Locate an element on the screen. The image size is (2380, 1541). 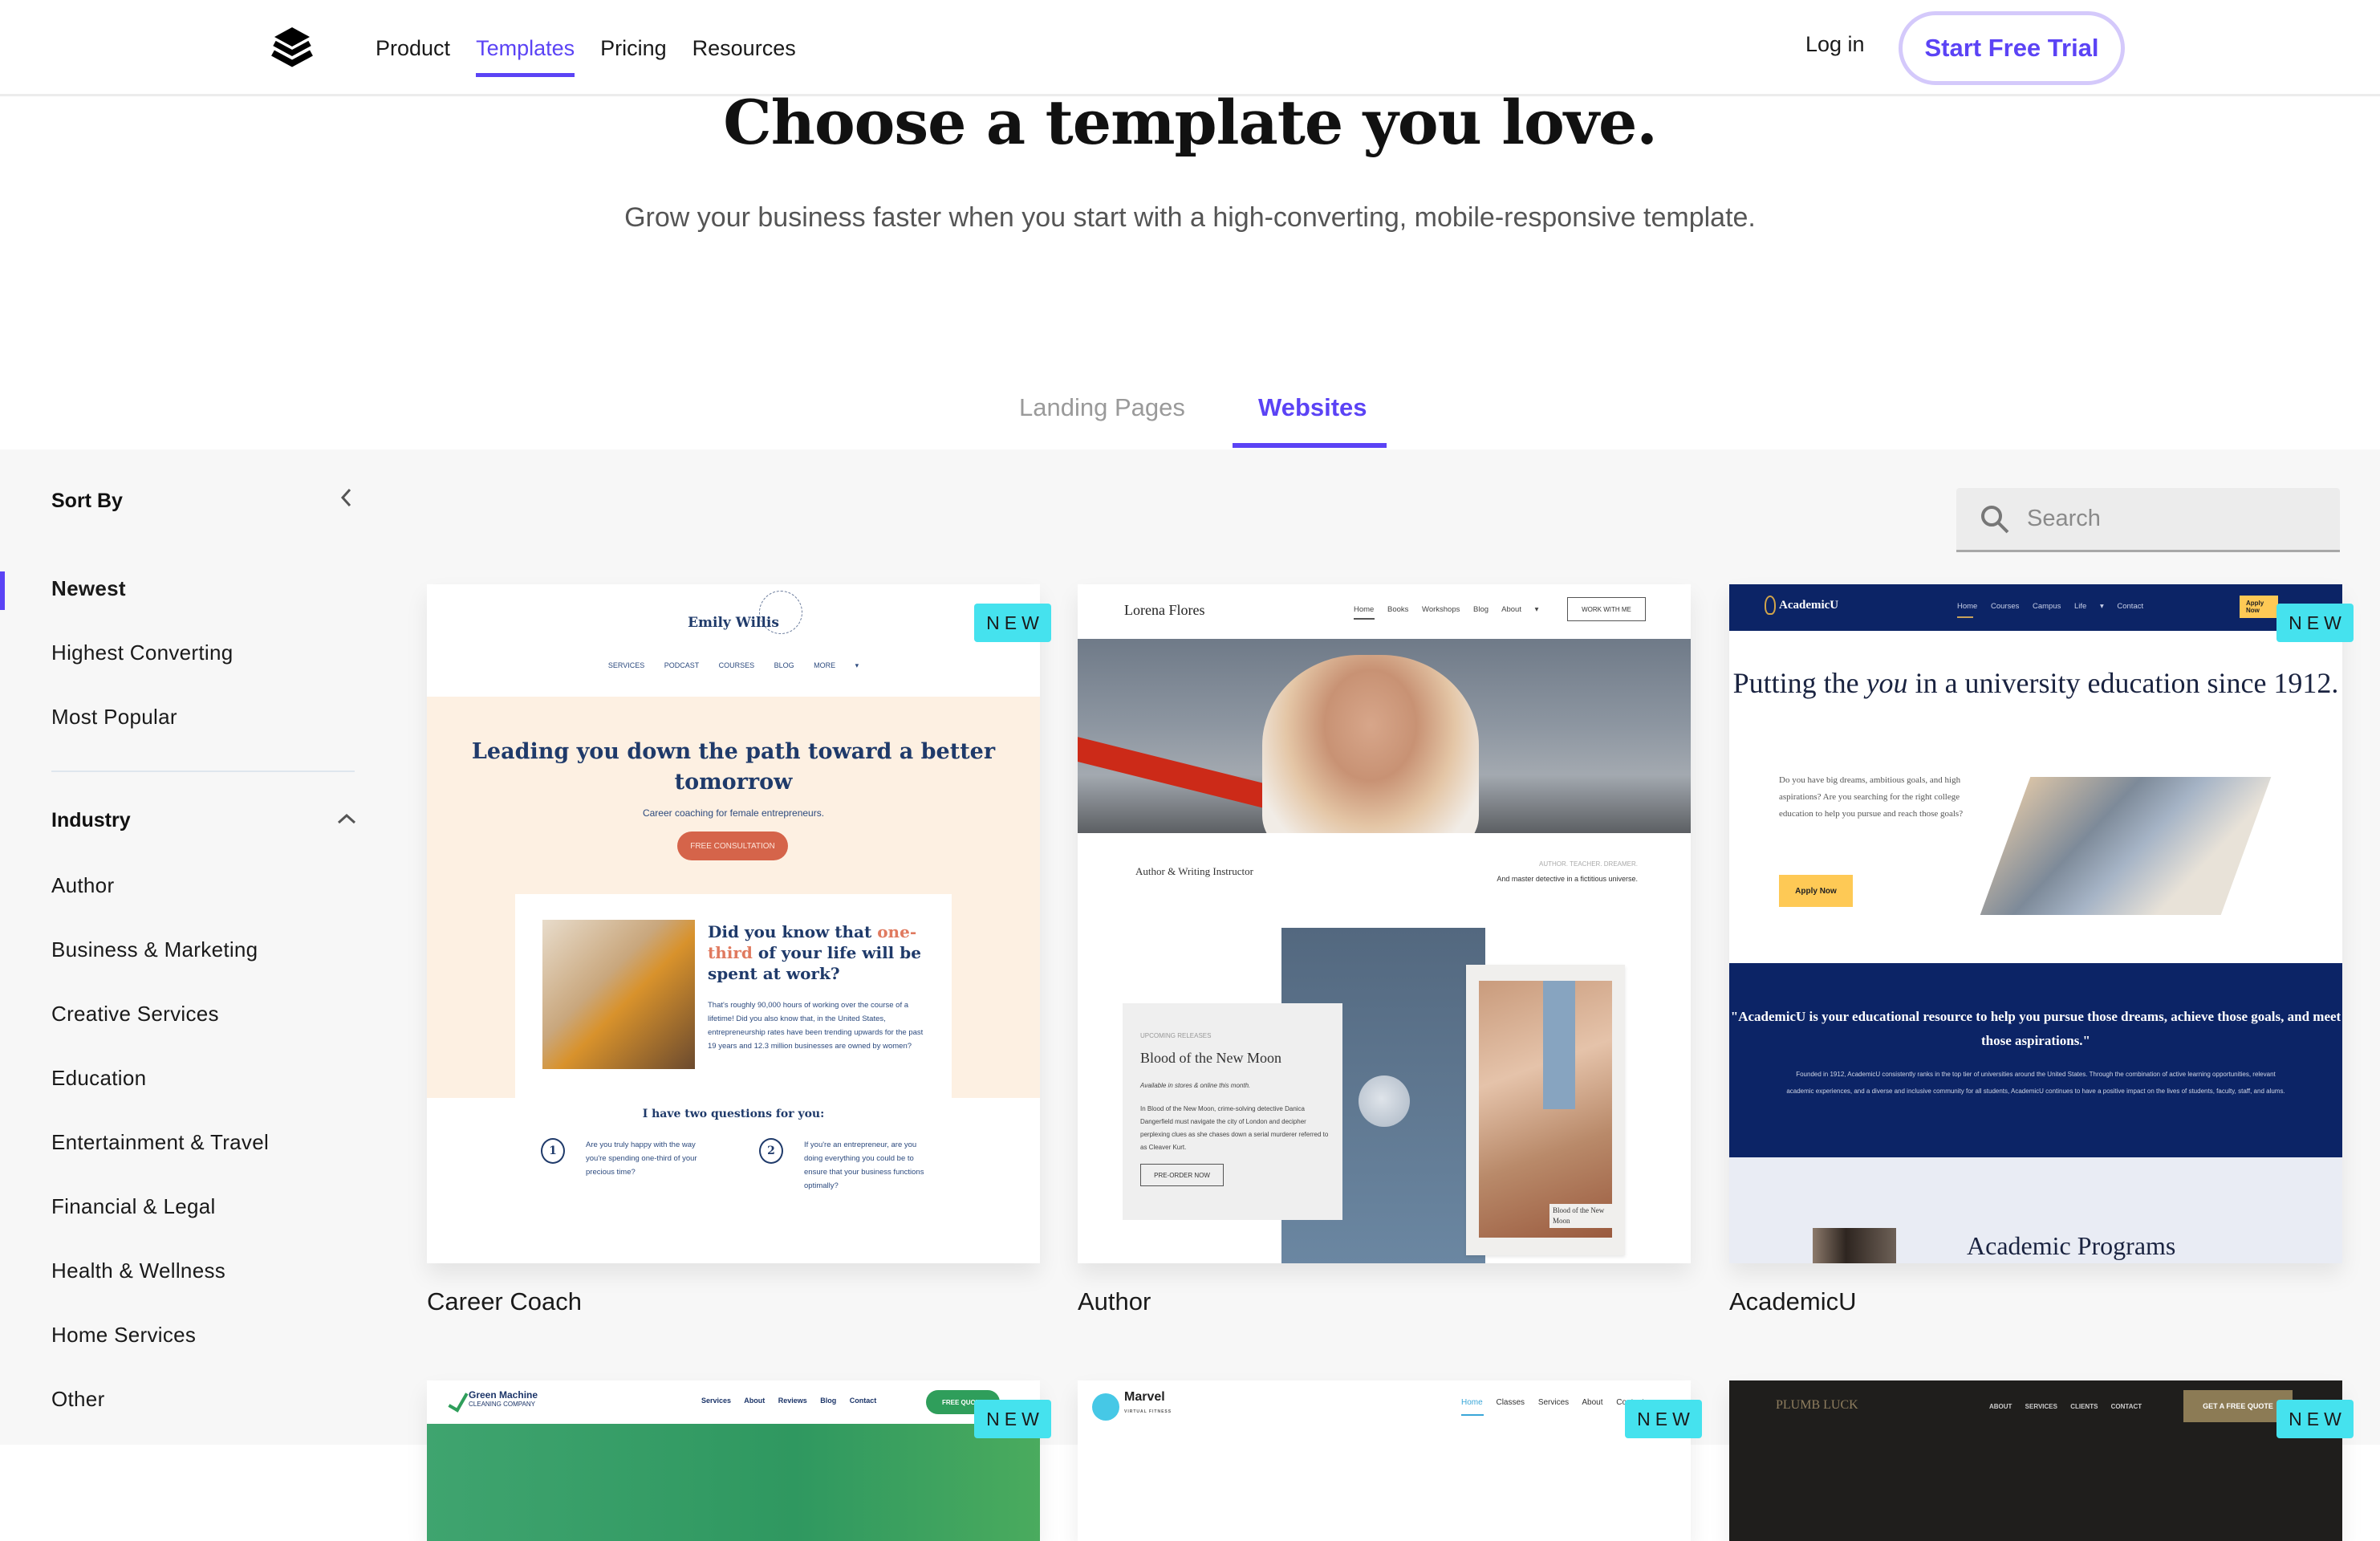
preview-apply-top: Apply Now is located at coordinates (2259, 607).